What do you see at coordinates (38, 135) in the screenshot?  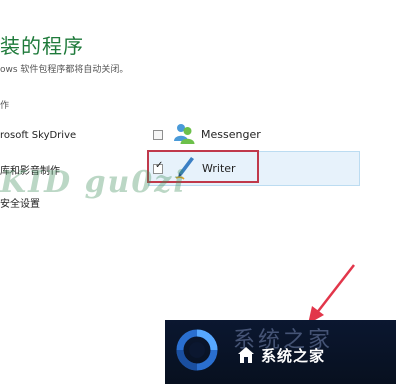 I see `program-item-skydrive: rosoft SkyDrive` at bounding box center [38, 135].